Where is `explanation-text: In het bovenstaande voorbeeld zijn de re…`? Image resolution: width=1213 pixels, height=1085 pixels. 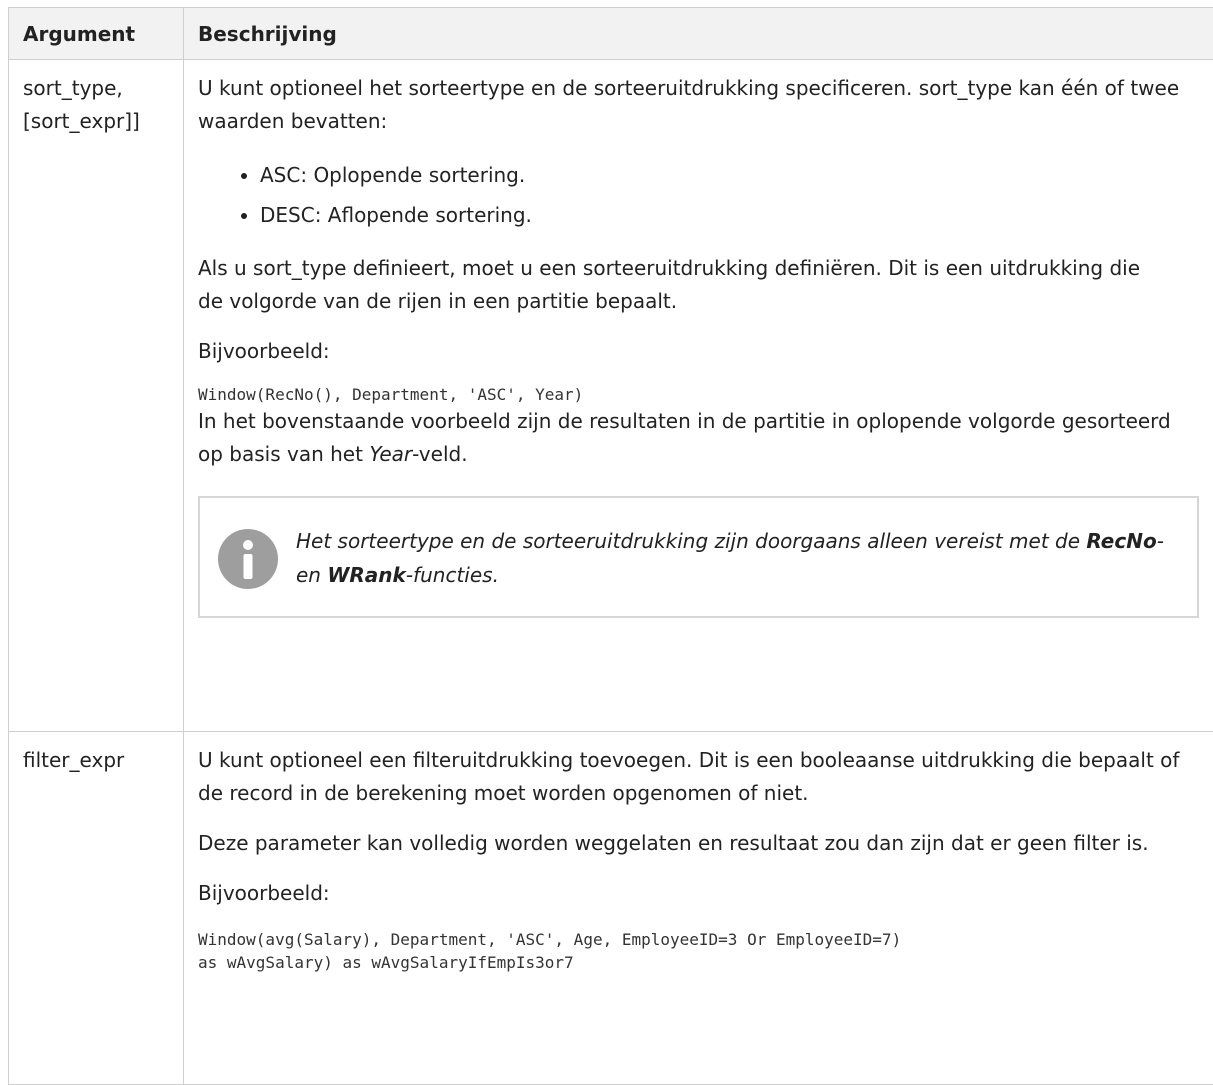
explanation-text: In het bovenstaande voorbeeld zijn de re… is located at coordinates (684, 437).